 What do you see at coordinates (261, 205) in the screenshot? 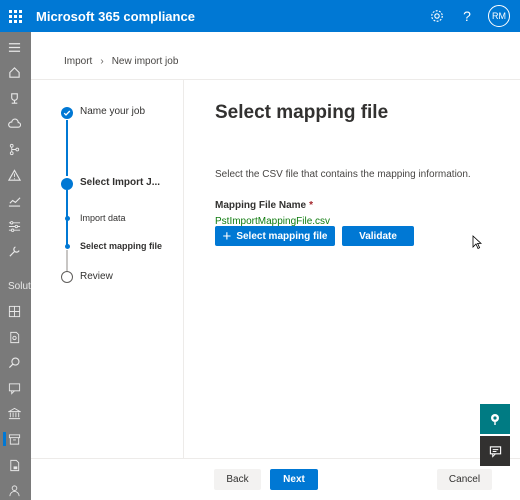
I see `mapping-file-label-text: Mapping File Name` at bounding box center [261, 205].